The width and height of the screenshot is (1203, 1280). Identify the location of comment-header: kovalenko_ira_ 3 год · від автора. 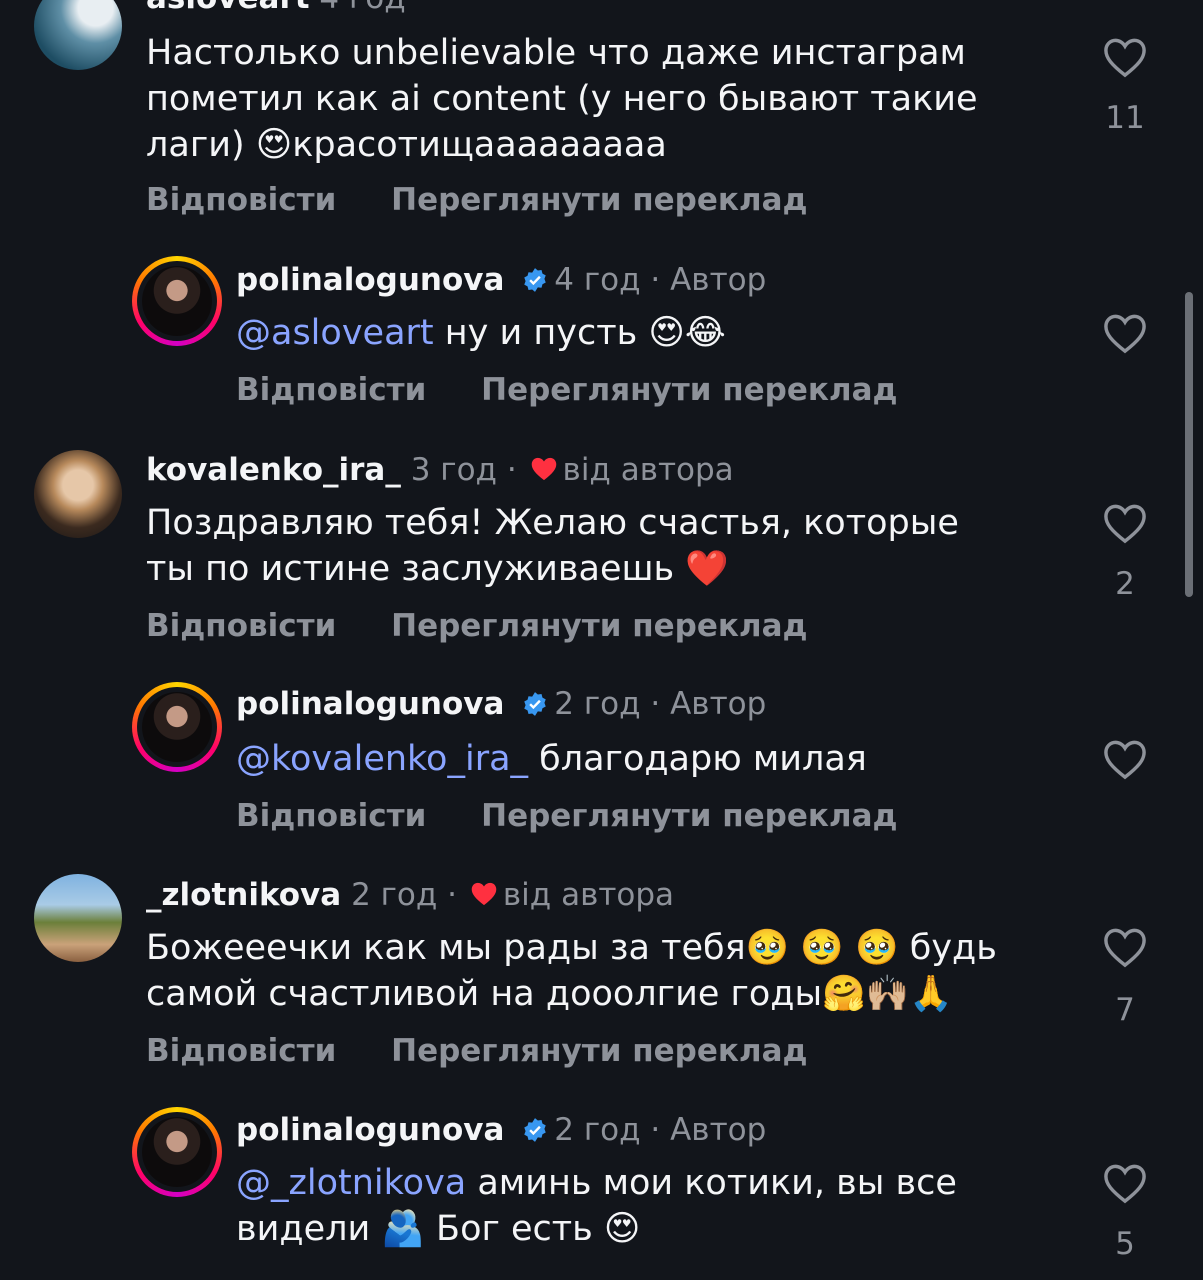
(440, 470).